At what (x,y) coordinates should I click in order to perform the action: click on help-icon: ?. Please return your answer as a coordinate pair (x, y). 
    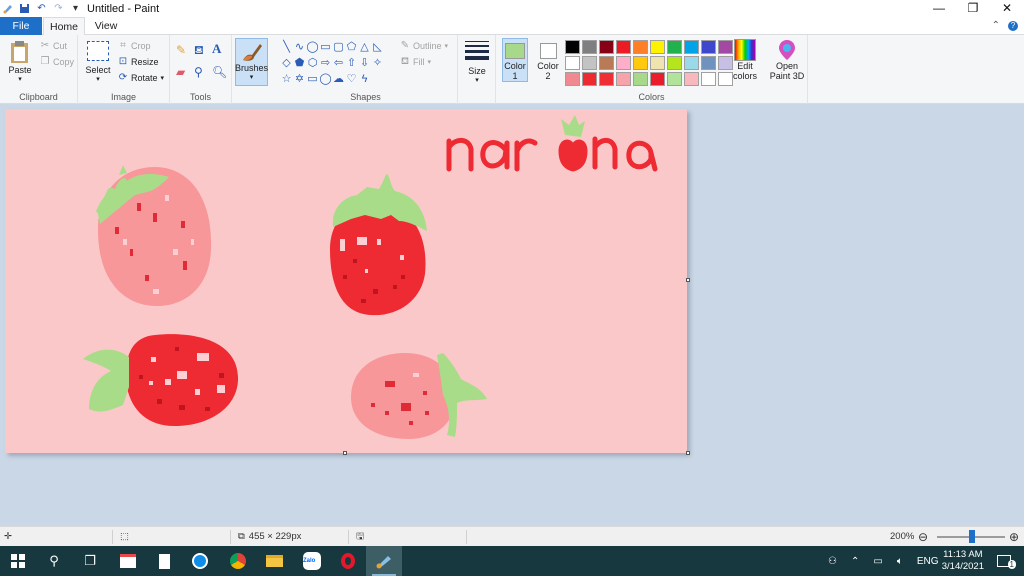
    Looking at the image, I should click on (1013, 26).